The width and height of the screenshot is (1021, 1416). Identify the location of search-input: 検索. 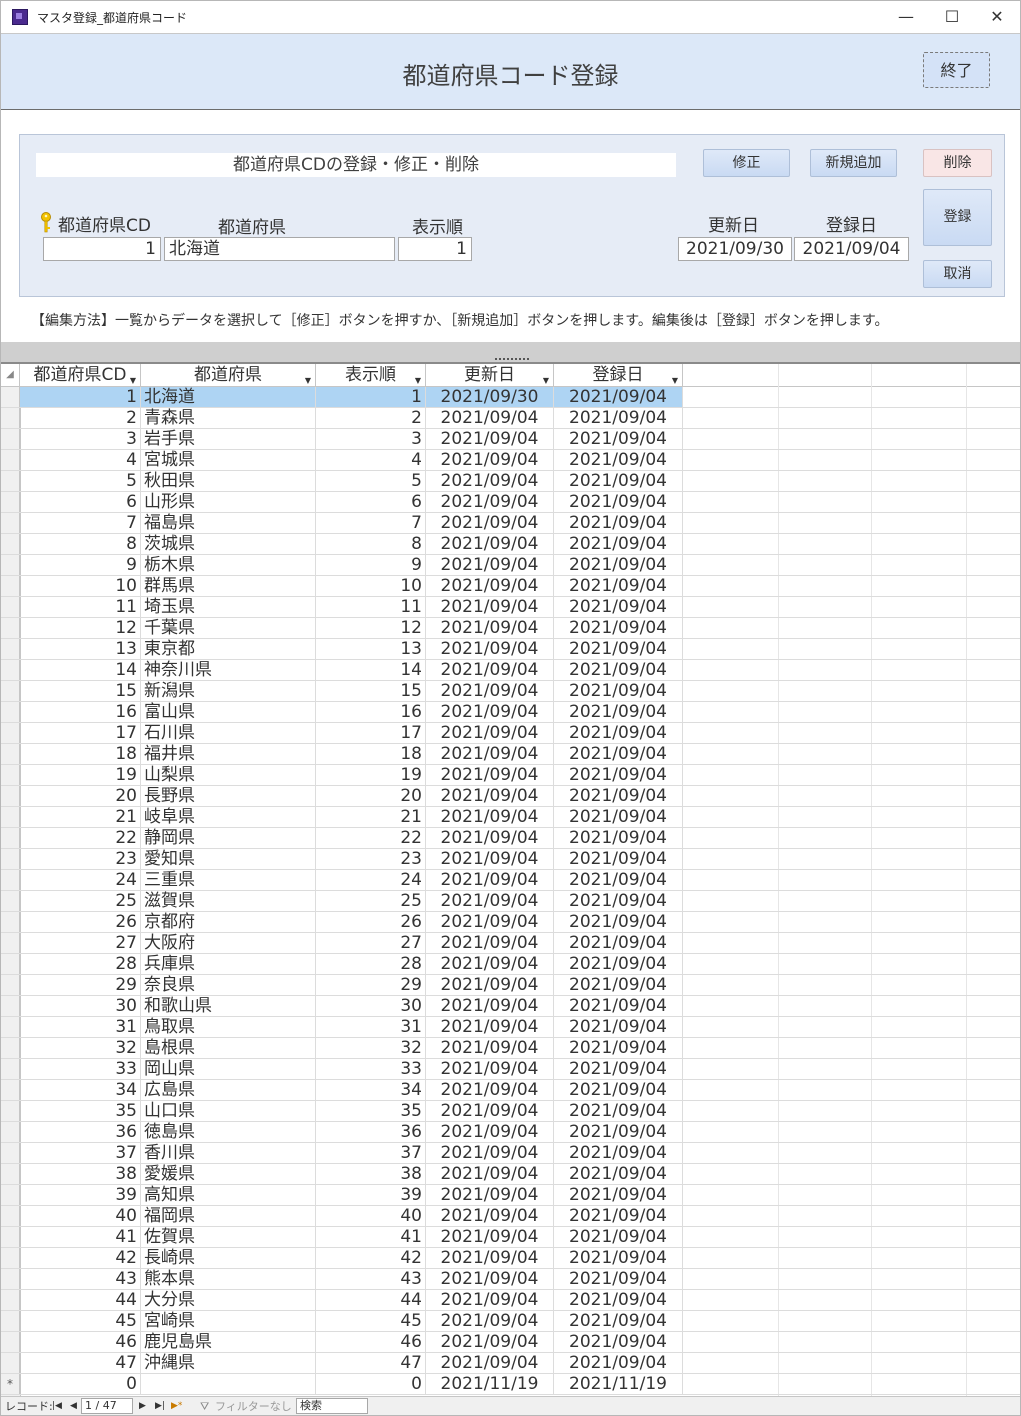
(332, 1406).